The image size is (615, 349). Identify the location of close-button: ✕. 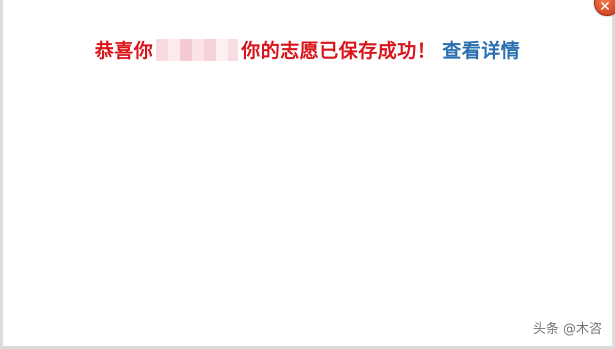
(604, 8).